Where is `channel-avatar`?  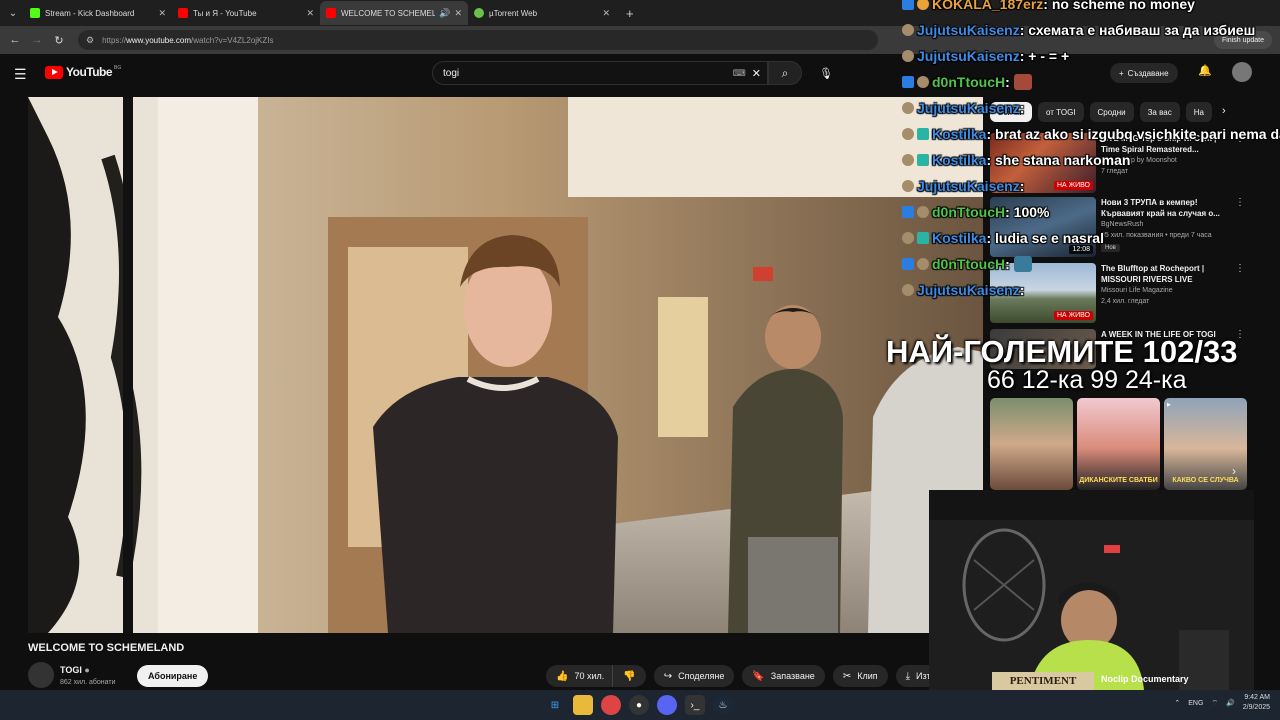 channel-avatar is located at coordinates (41, 675).